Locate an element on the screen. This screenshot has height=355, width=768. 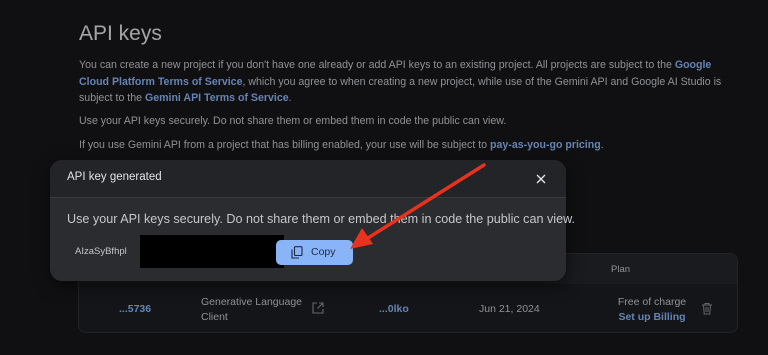
billing-end: . is located at coordinates (602, 145).